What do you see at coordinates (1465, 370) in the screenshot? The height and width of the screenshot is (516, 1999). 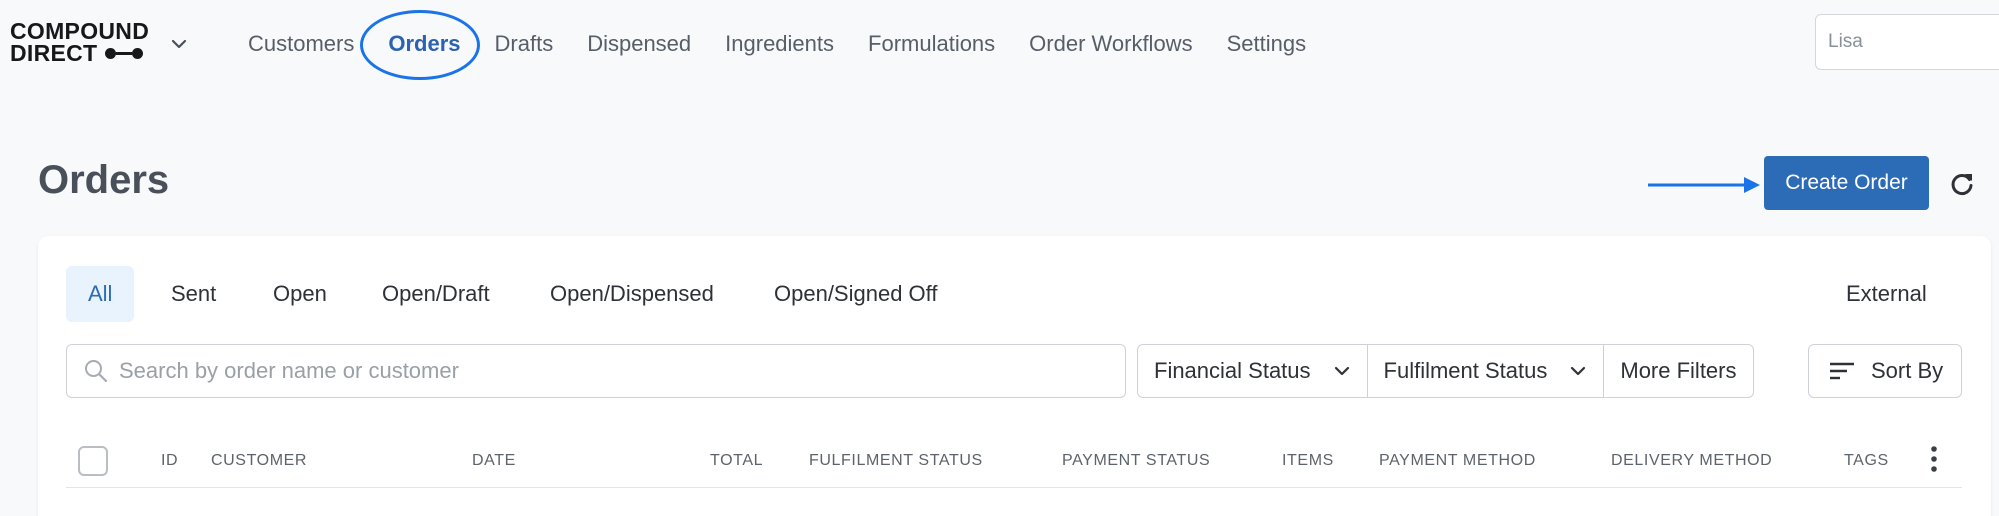 I see `fulfilment-status-label: Fulfilment Status` at bounding box center [1465, 370].